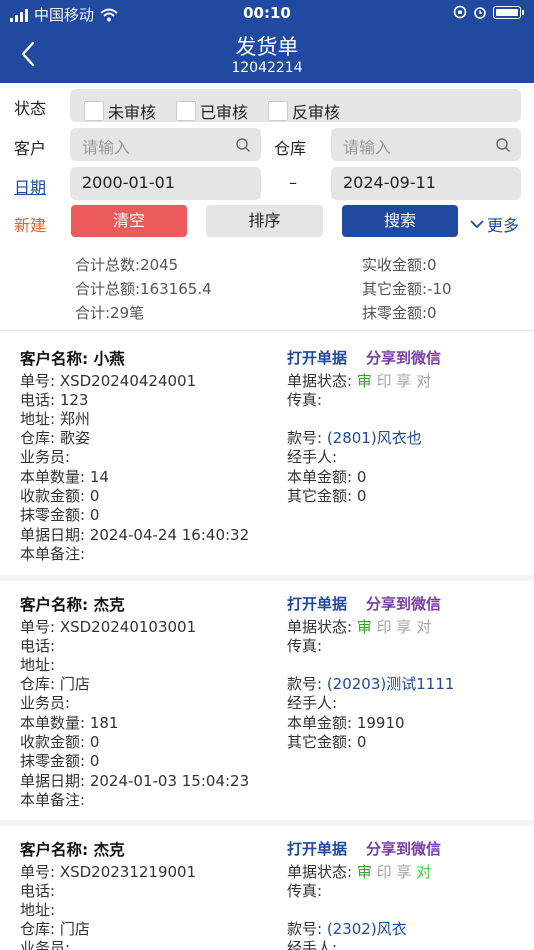  I want to click on orientation-lock-icon, so click(460, 12).